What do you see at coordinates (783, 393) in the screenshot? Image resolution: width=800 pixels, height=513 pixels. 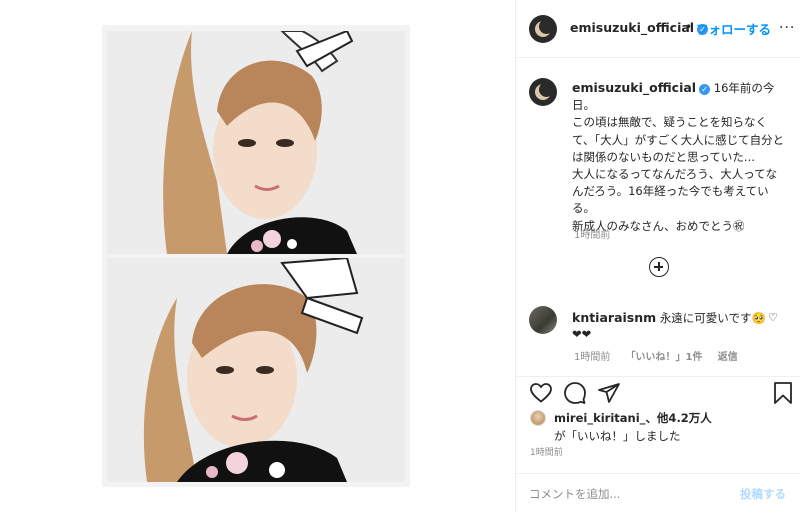 I see `save-bookmark-icon` at bounding box center [783, 393].